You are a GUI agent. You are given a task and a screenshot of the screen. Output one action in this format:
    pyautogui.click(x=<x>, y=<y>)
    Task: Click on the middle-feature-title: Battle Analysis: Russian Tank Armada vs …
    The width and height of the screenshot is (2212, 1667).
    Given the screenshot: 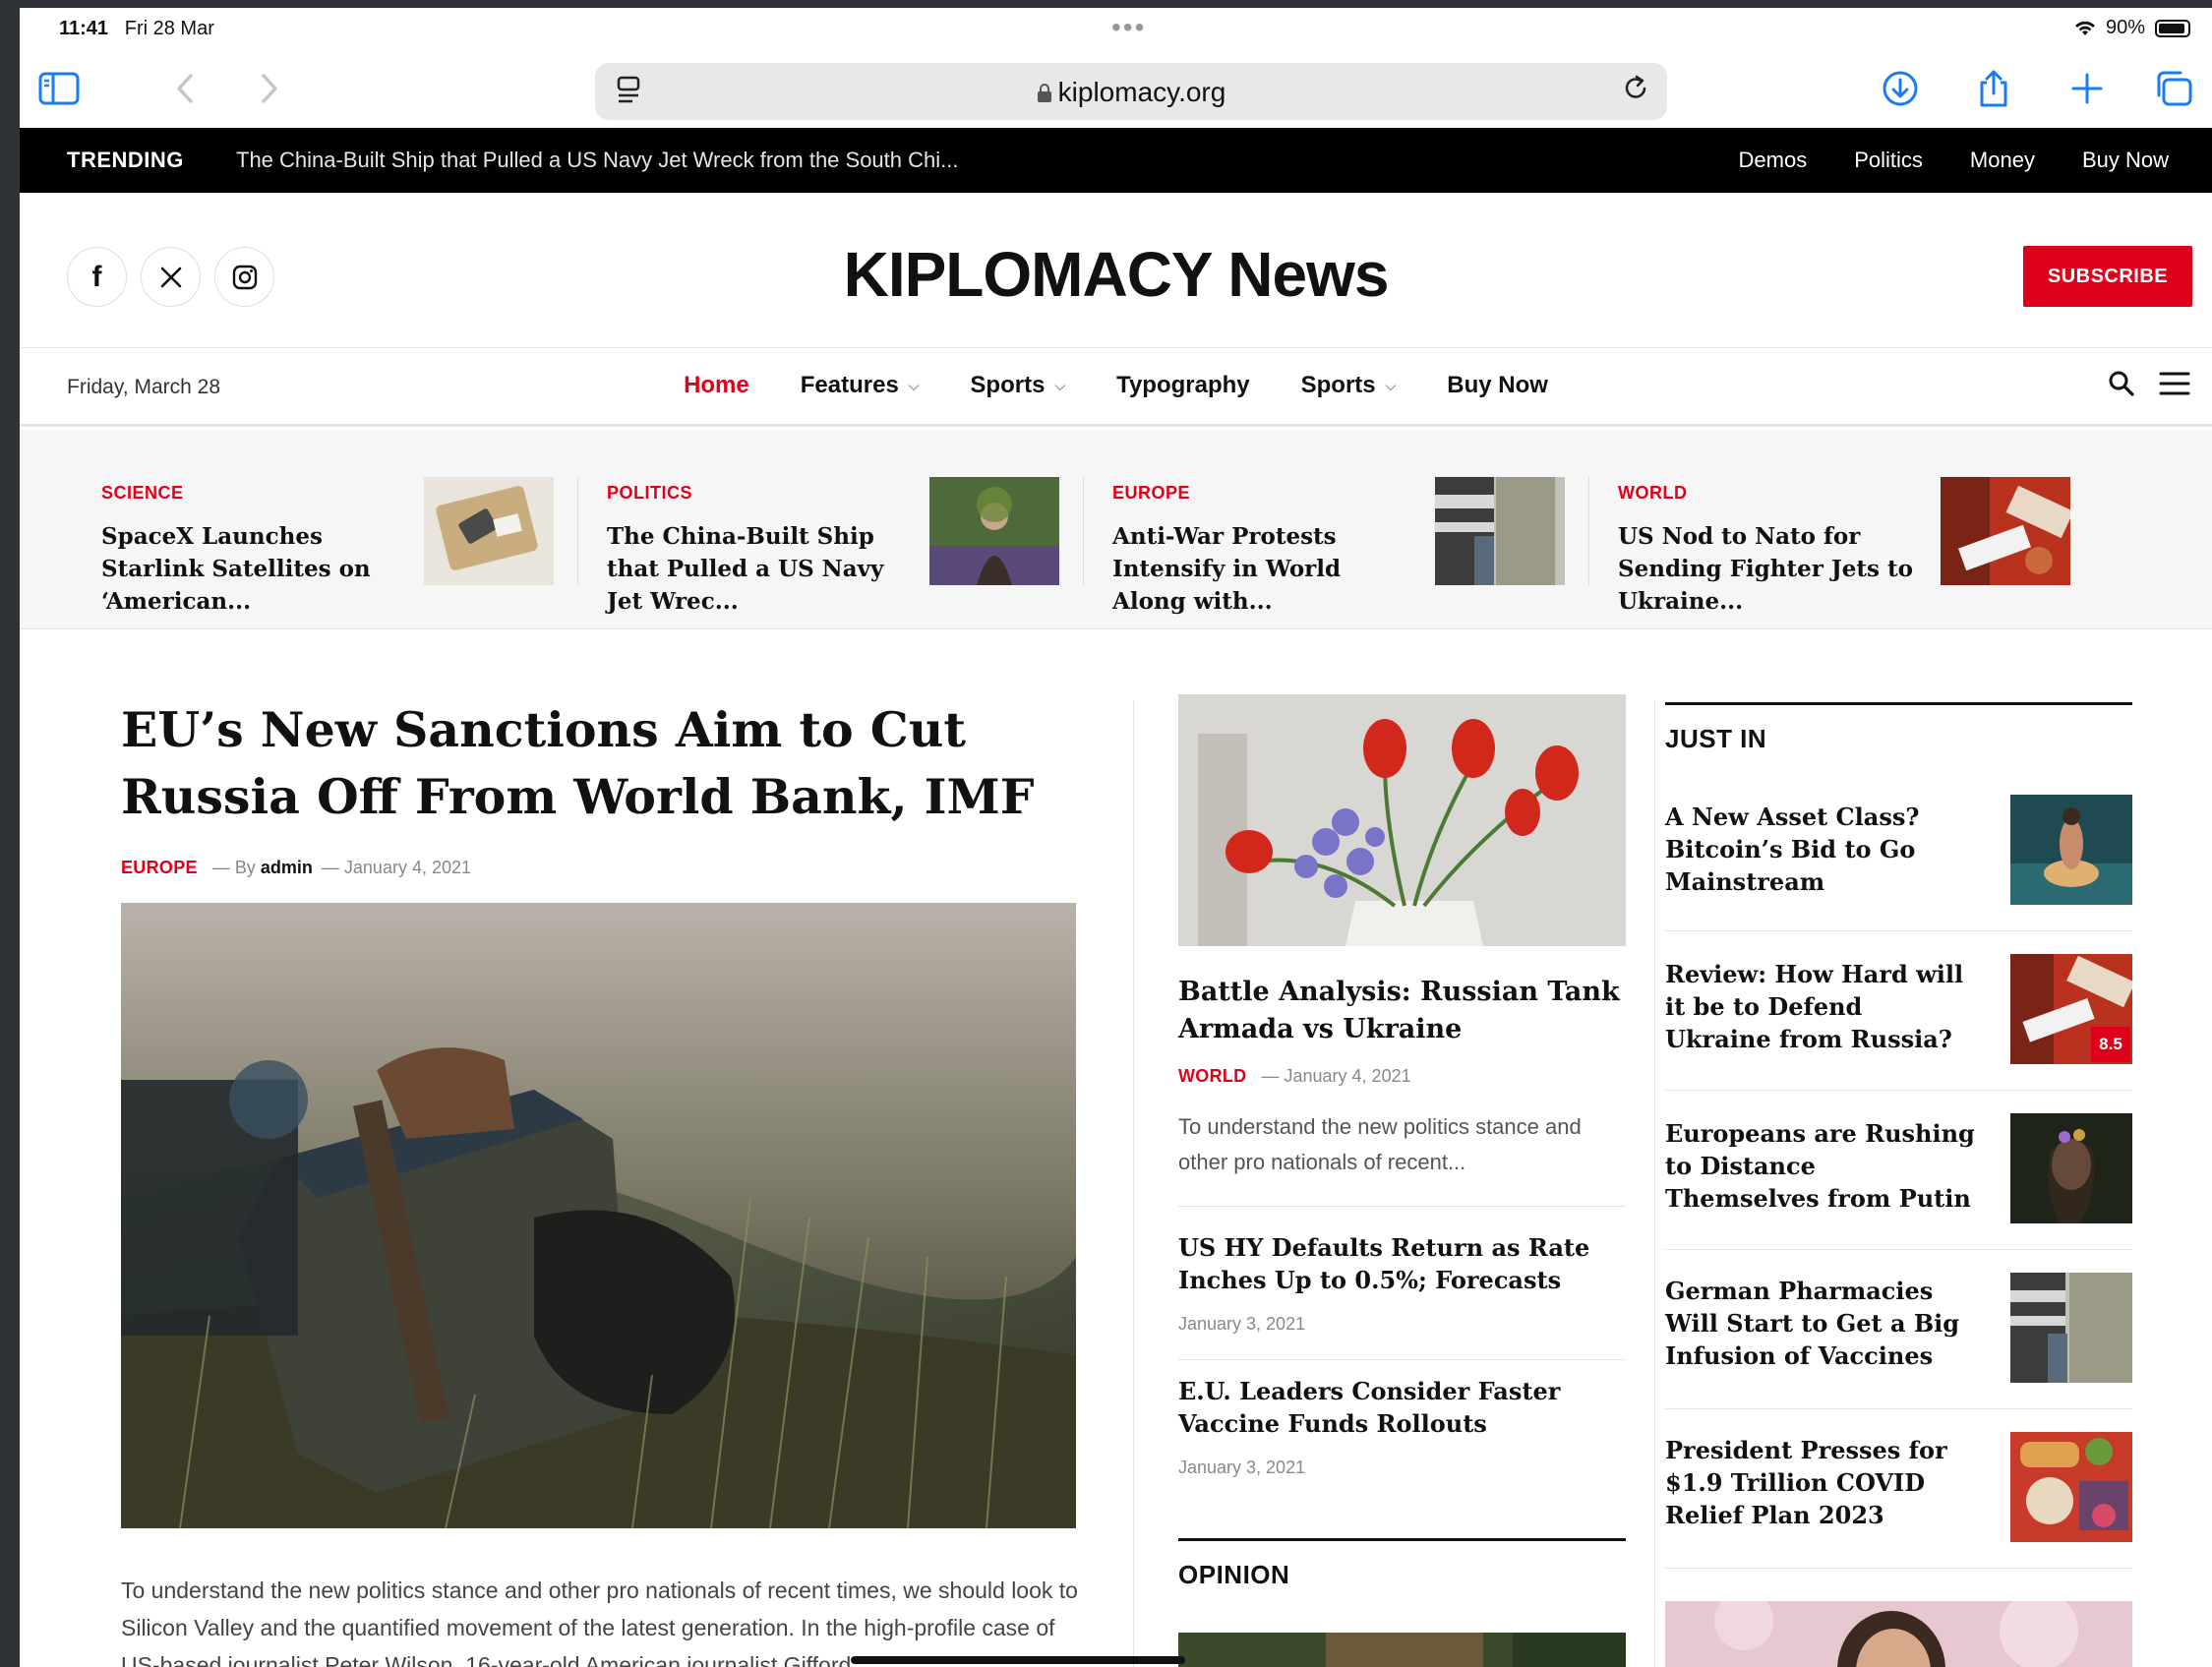 What is the action you would take?
    pyautogui.click(x=1402, y=1011)
    